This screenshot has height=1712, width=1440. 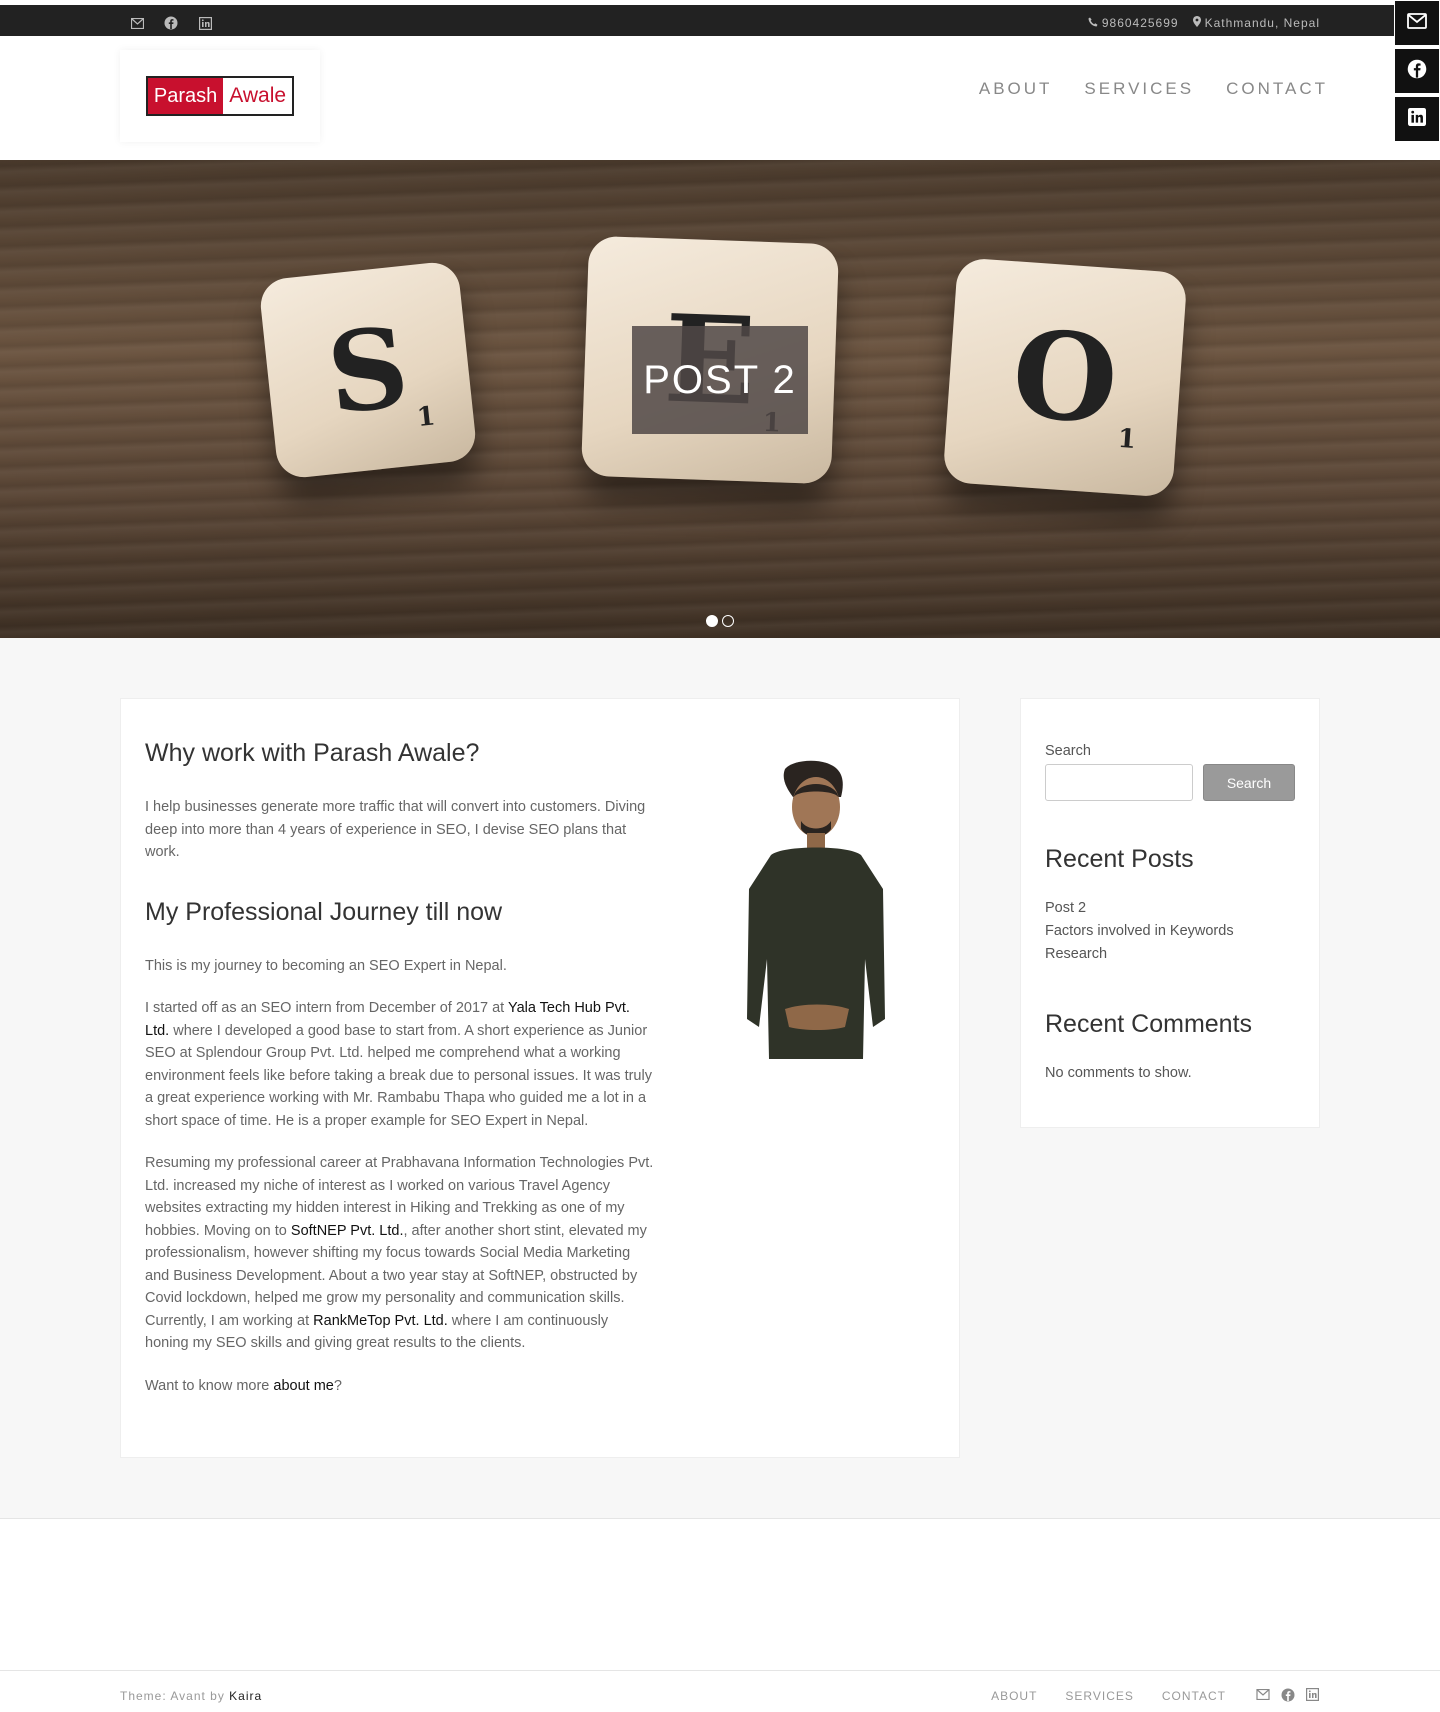 I want to click on site-header: Parash Awale ABOUT SERVICES CONTACT, so click(x=720, y=98).